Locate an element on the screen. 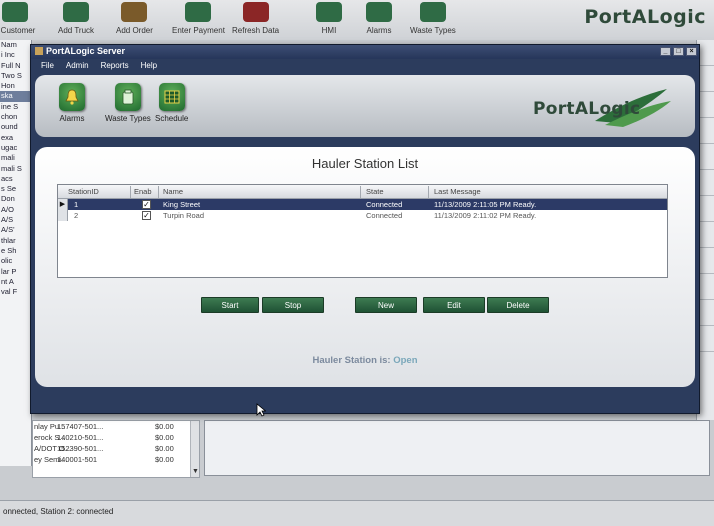 The height and width of the screenshot is (526, 714). hauler-station-status: Hauler Station is: Open is located at coordinates (365, 360).